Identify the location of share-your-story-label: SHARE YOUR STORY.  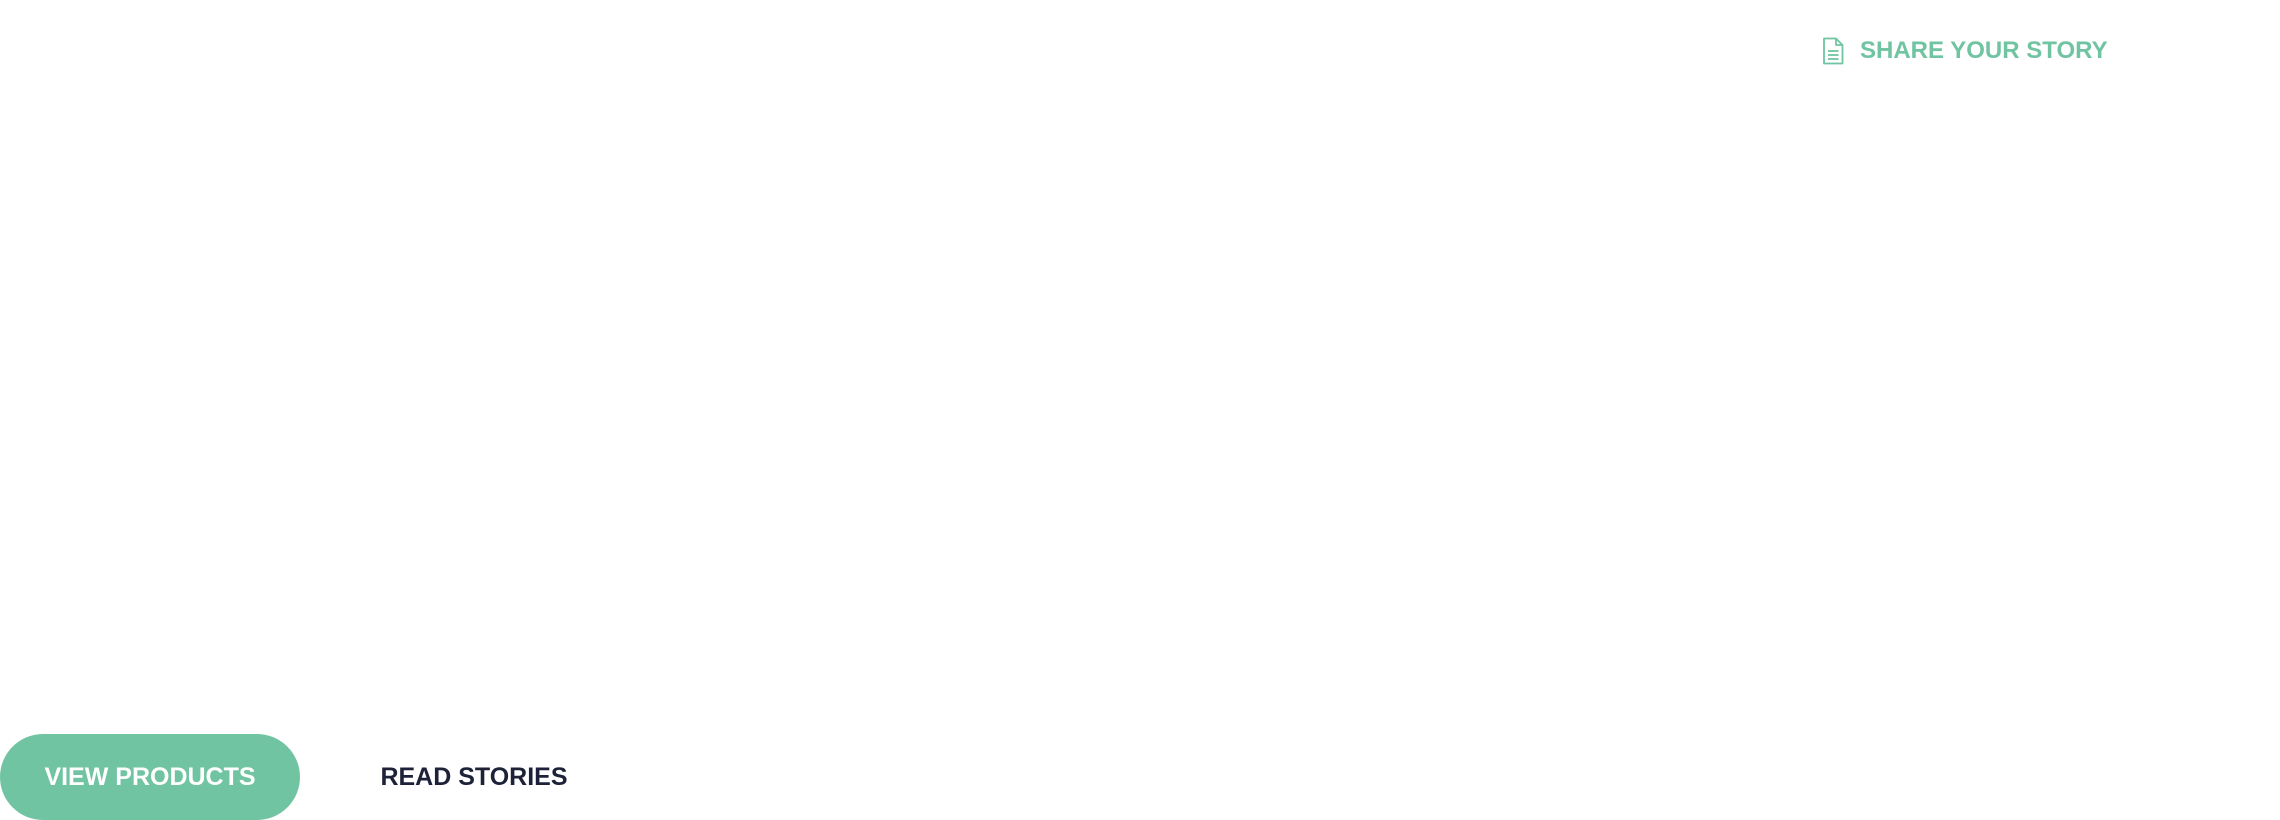
(1984, 50).